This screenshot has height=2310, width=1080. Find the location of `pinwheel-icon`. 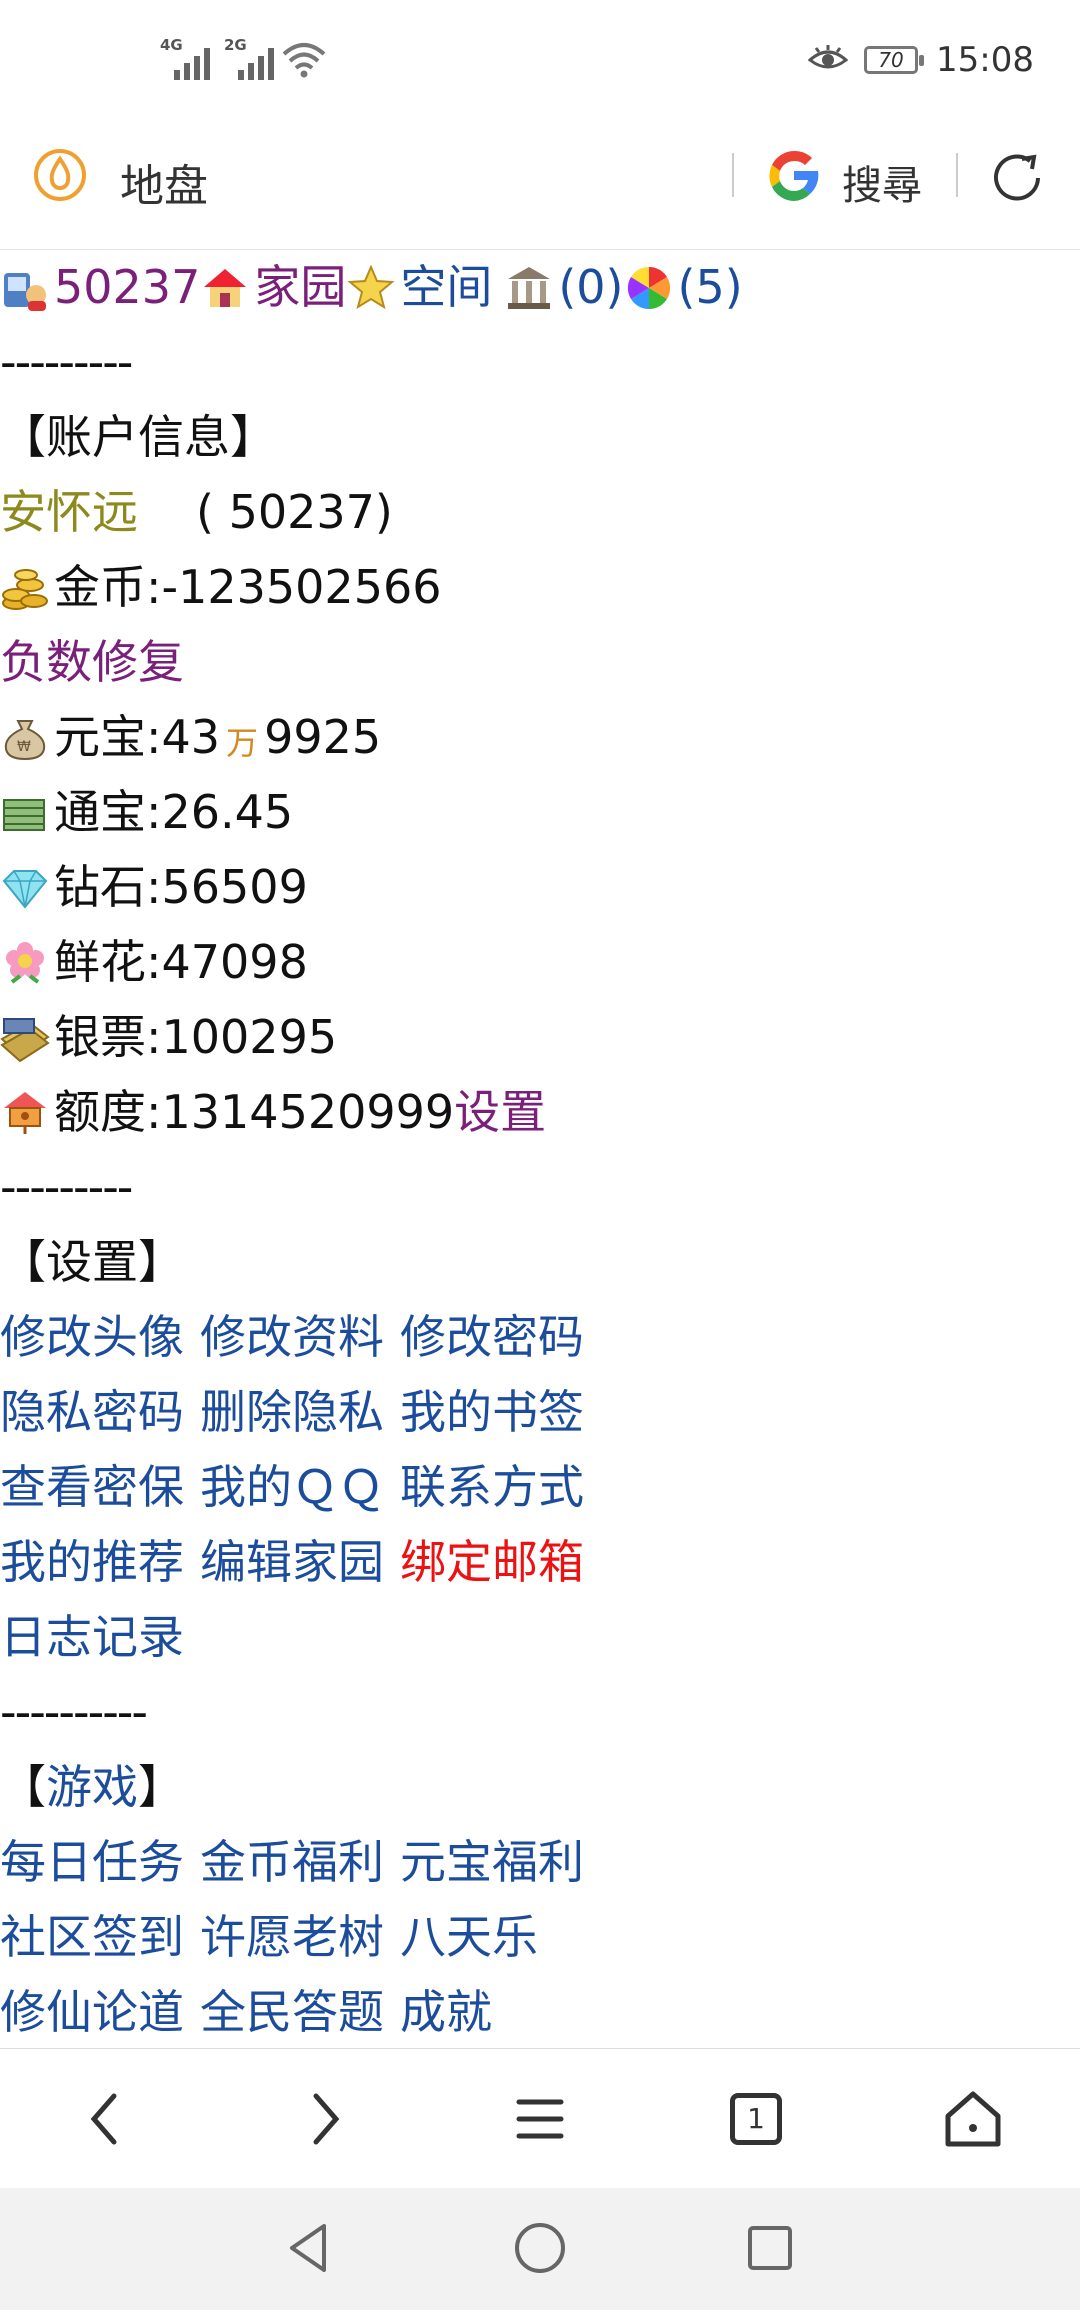

pinwheel-icon is located at coordinates (648, 287).